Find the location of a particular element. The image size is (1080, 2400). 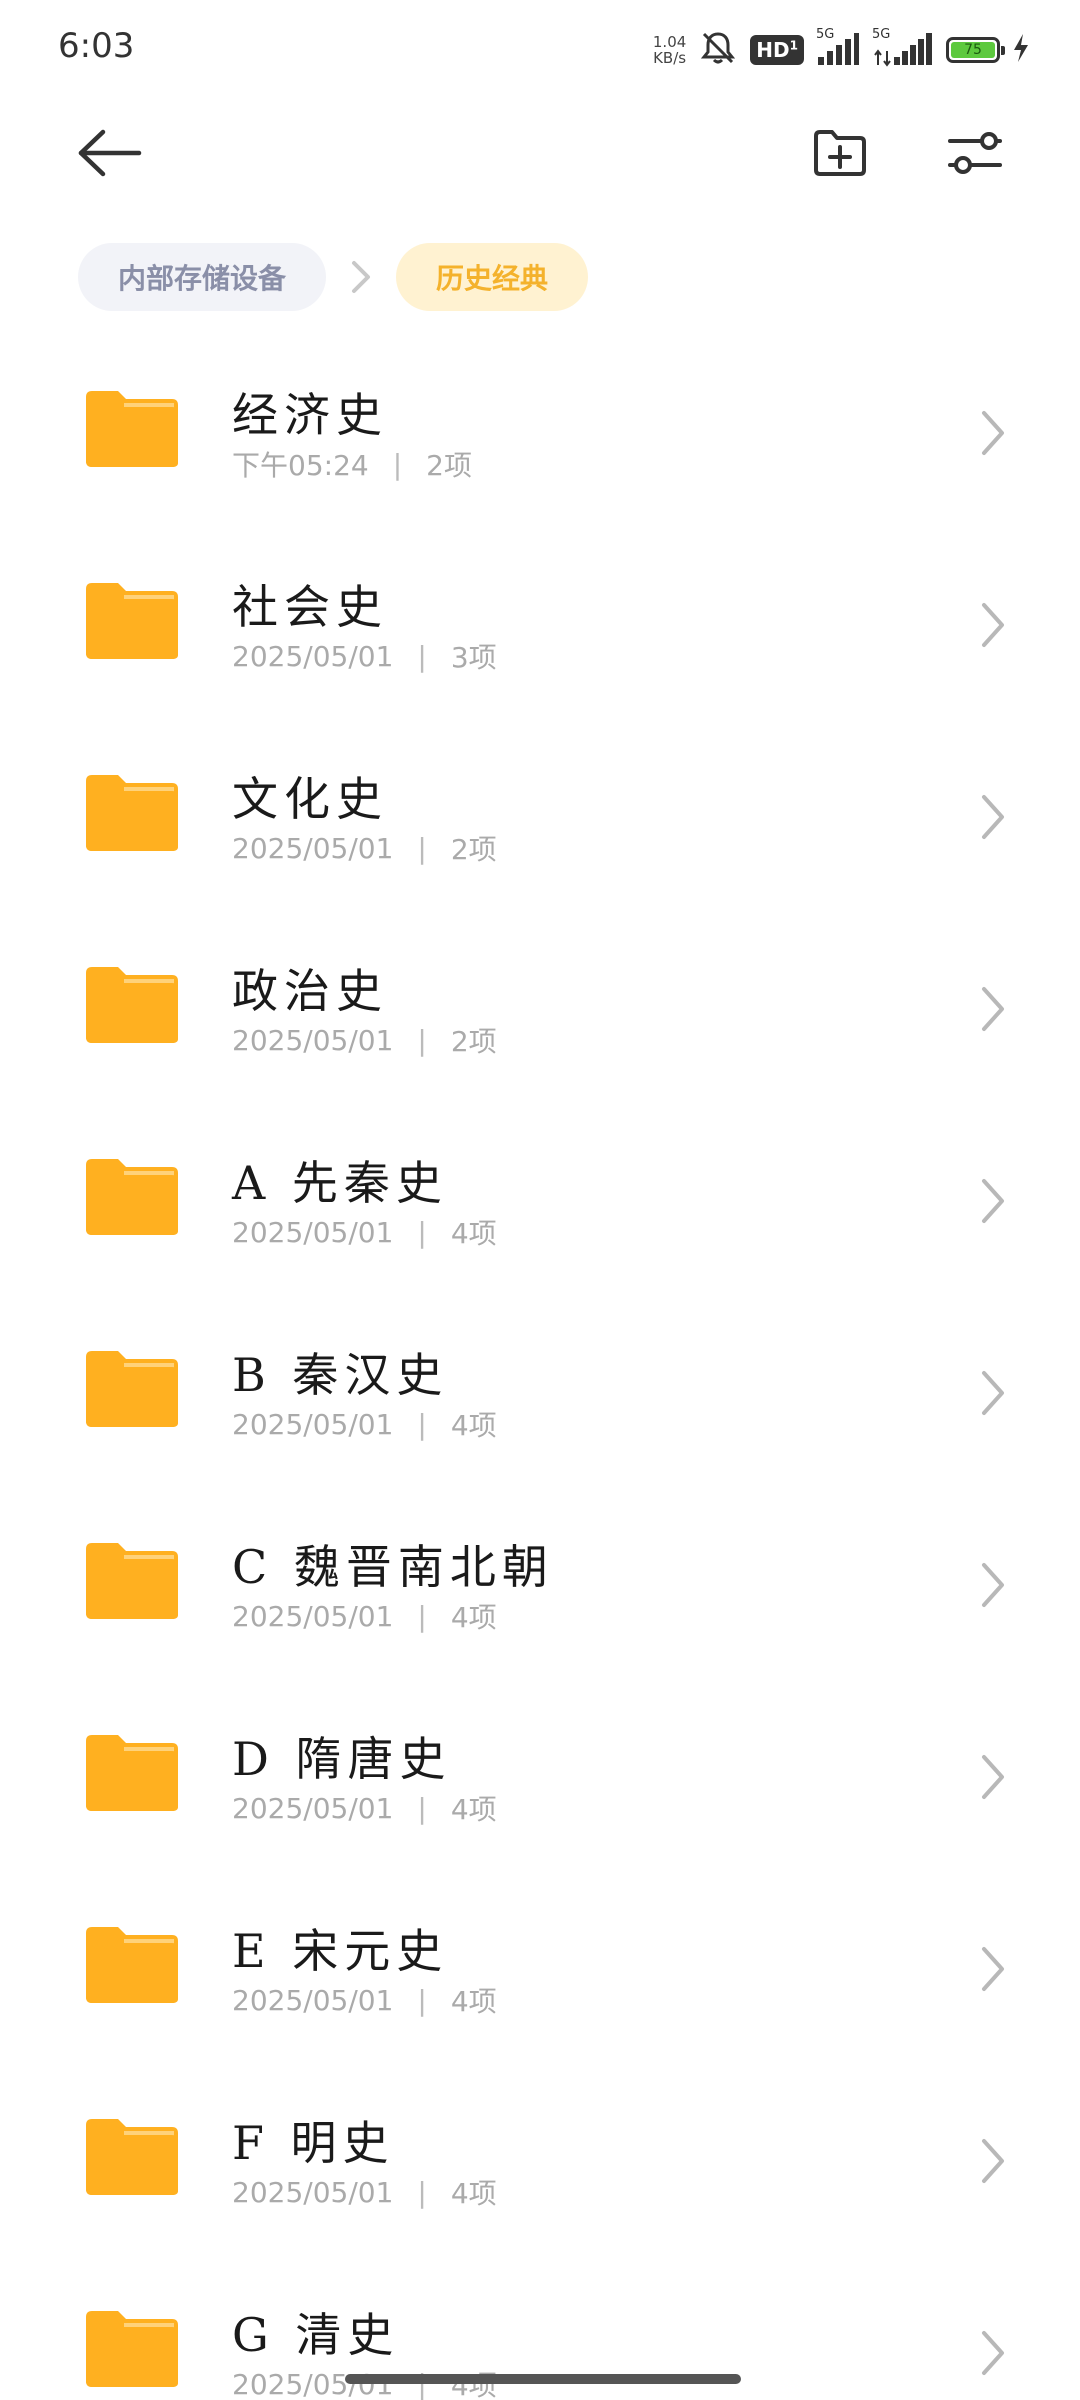

folder-meta: 2025/05/01 | 2项 is located at coordinates (364, 1040).